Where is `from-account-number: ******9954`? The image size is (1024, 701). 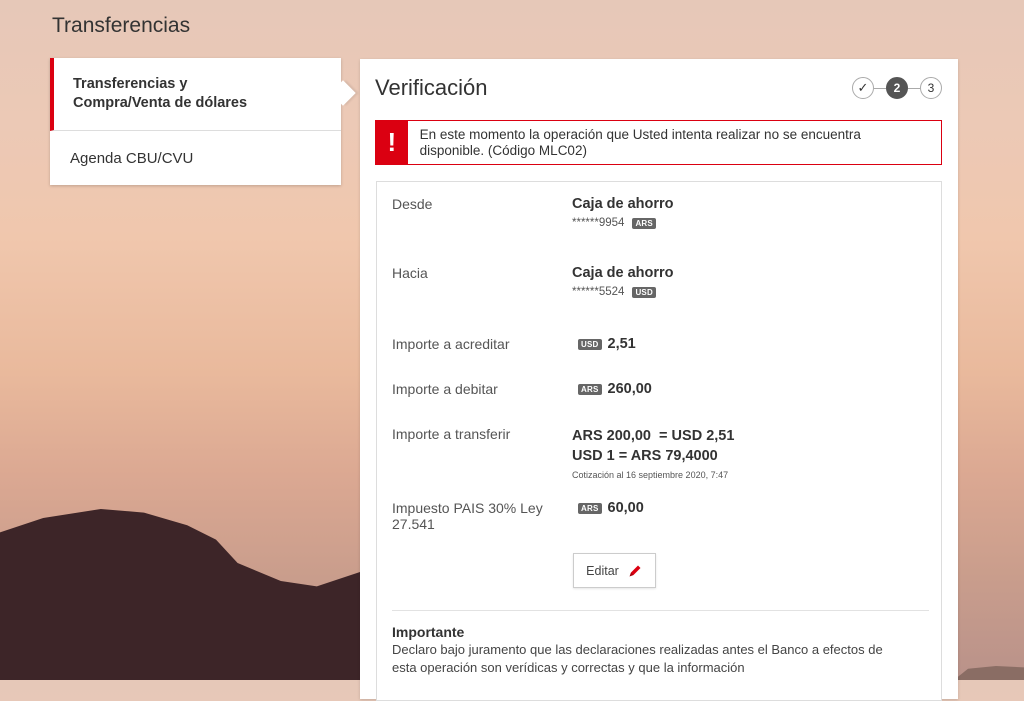 from-account-number: ******9954 is located at coordinates (598, 223).